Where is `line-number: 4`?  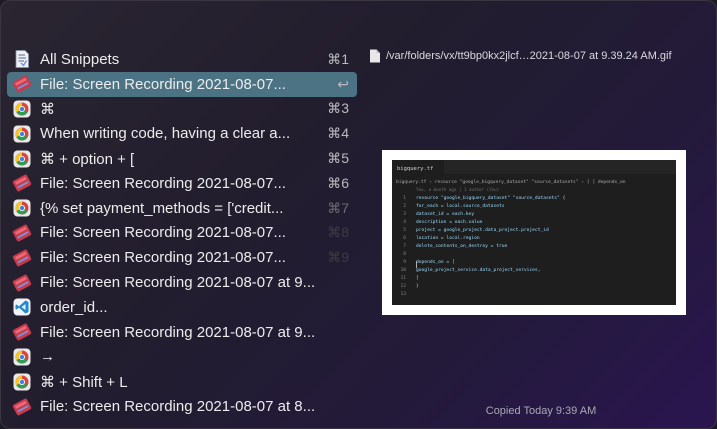
line-number: 4 is located at coordinates (404, 222).